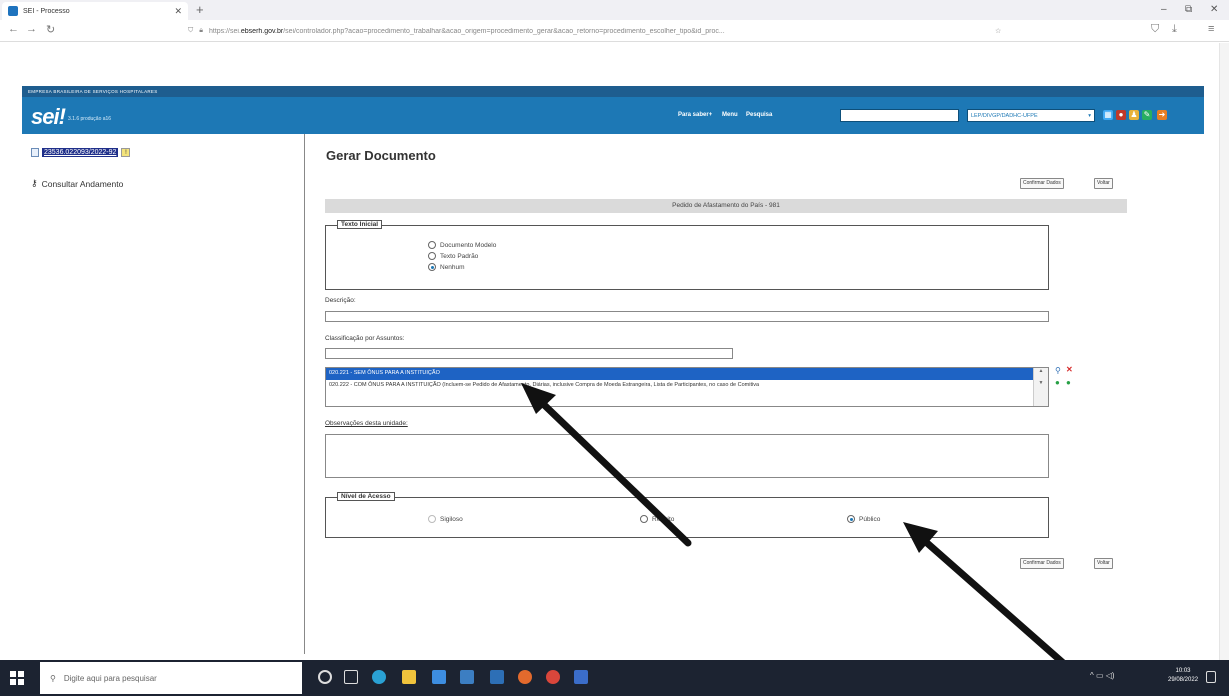 The height and width of the screenshot is (696, 1229). Describe the element at coordinates (110, 678) in the screenshot. I see `taskbar-search-placeholder: Digite aqui para pesquisar` at that location.